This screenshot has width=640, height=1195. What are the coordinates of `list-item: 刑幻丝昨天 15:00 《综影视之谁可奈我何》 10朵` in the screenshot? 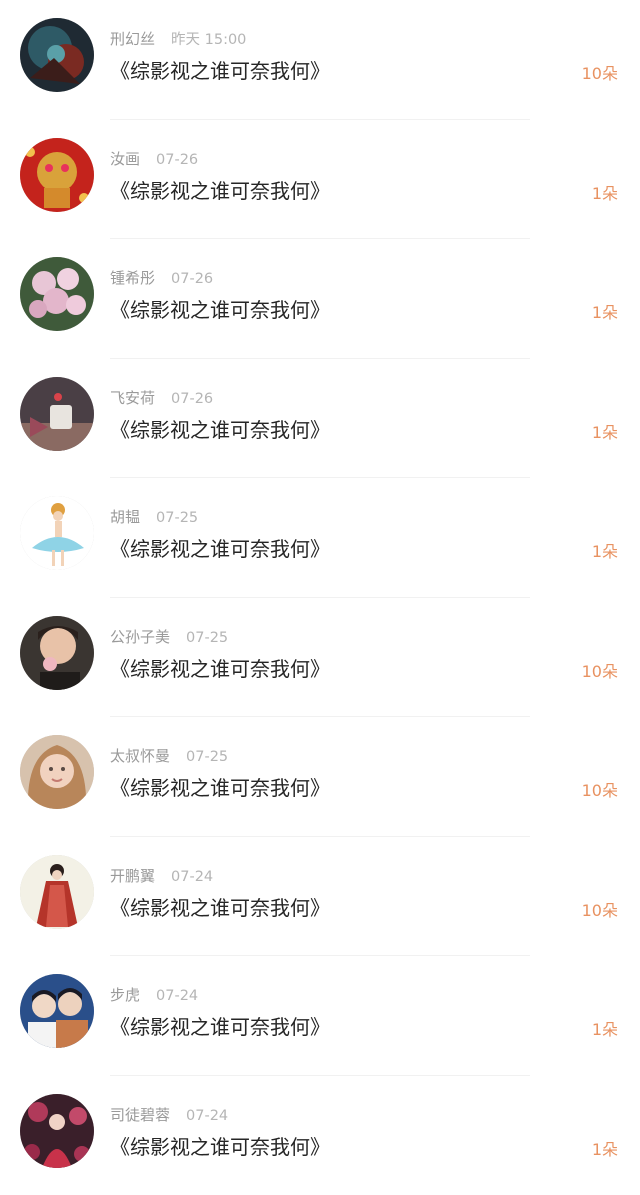 It's located at (320, 60).